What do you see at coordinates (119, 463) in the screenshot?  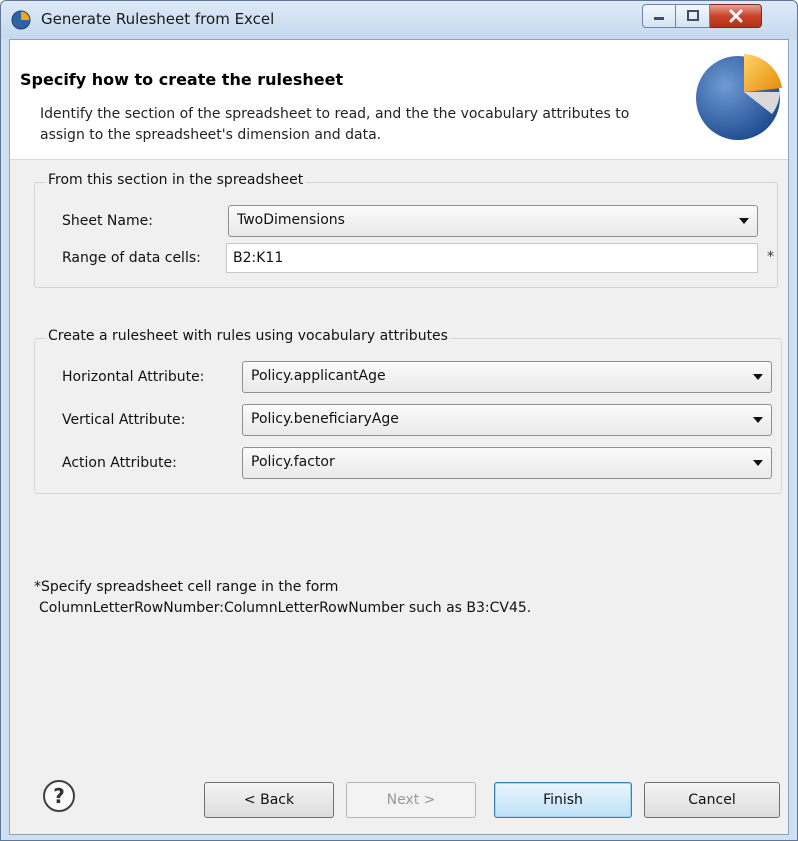 I see `action-attribute-label: Action Attribute:` at bounding box center [119, 463].